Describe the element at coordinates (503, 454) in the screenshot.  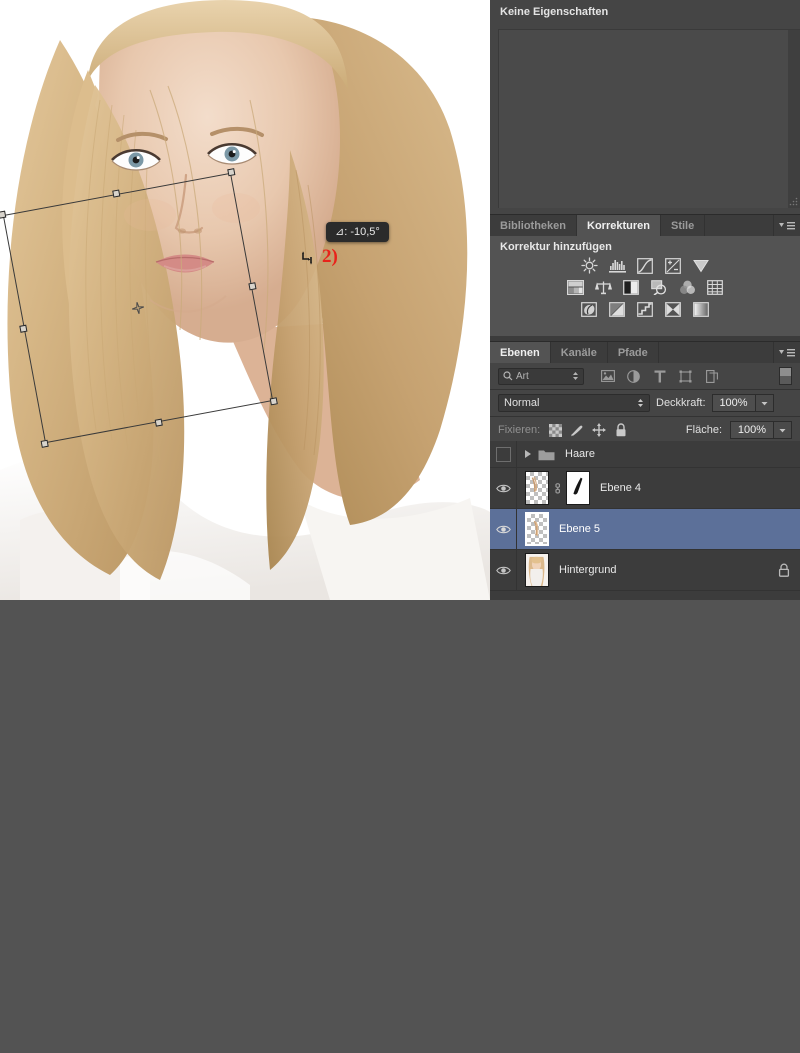
I see `layer-visibility-toggle-haare` at that location.